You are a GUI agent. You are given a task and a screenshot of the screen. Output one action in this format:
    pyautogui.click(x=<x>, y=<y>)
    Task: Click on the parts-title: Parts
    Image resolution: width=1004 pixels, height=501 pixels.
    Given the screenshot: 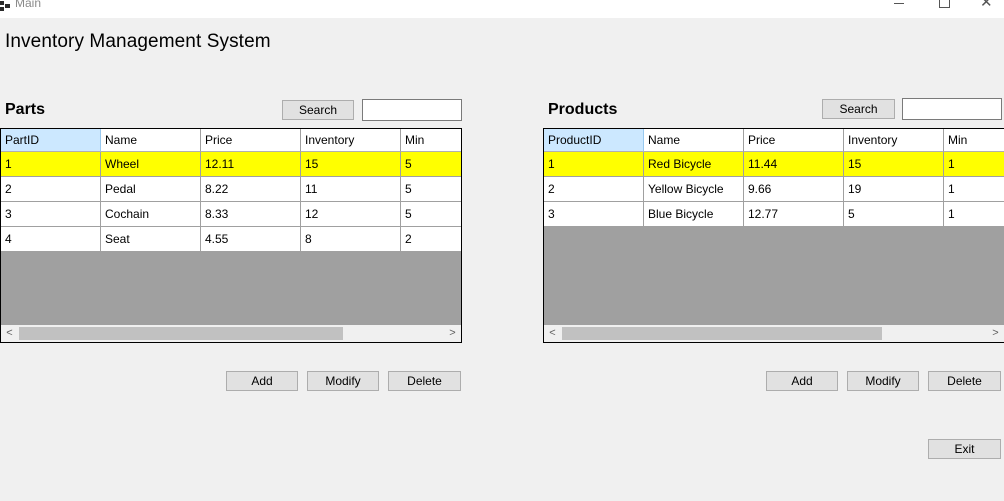 What is the action you would take?
    pyautogui.click(x=25, y=109)
    